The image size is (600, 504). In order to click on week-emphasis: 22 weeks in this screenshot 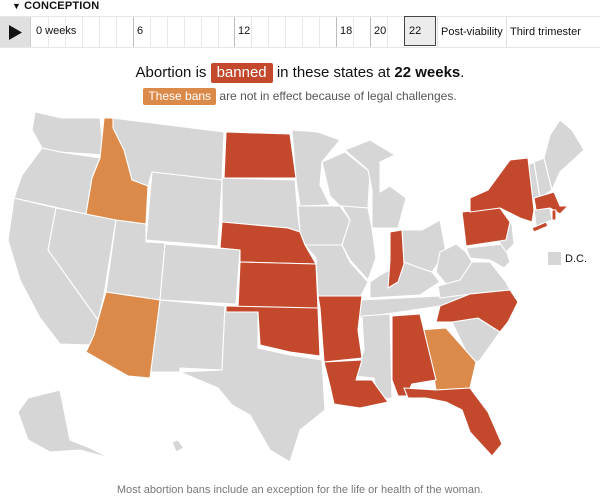, I will do `click(427, 72)`.